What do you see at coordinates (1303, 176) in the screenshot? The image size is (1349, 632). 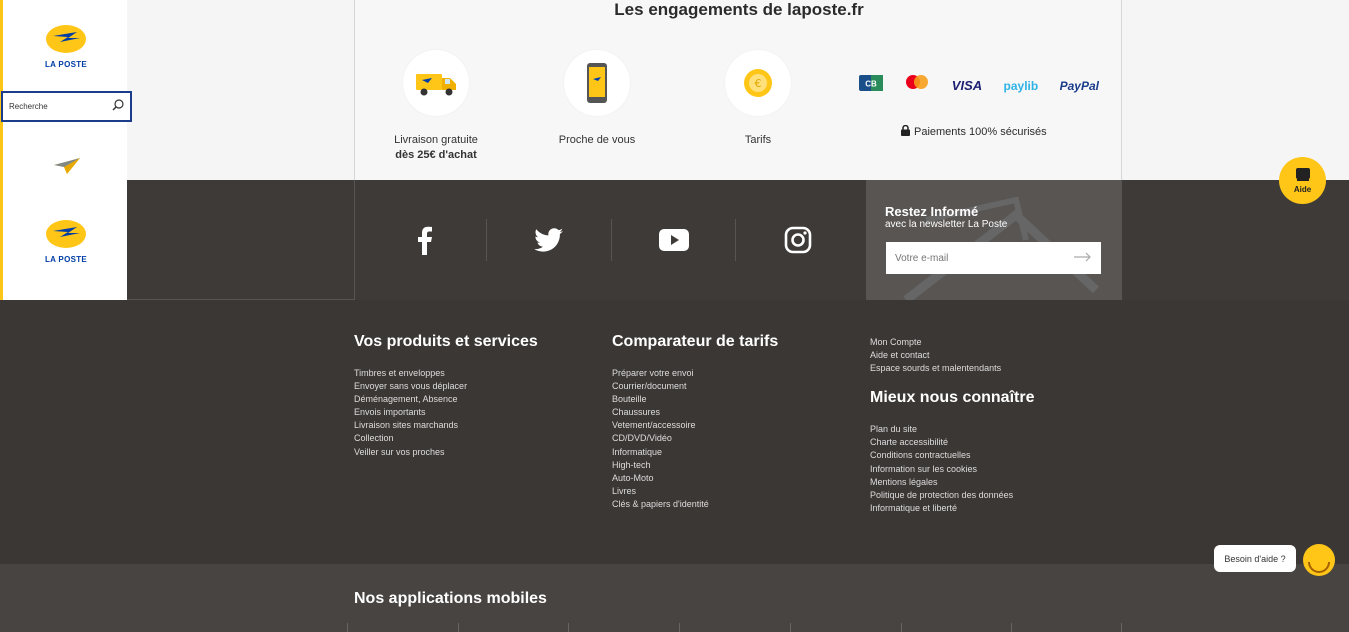 I see `chat-icon` at bounding box center [1303, 176].